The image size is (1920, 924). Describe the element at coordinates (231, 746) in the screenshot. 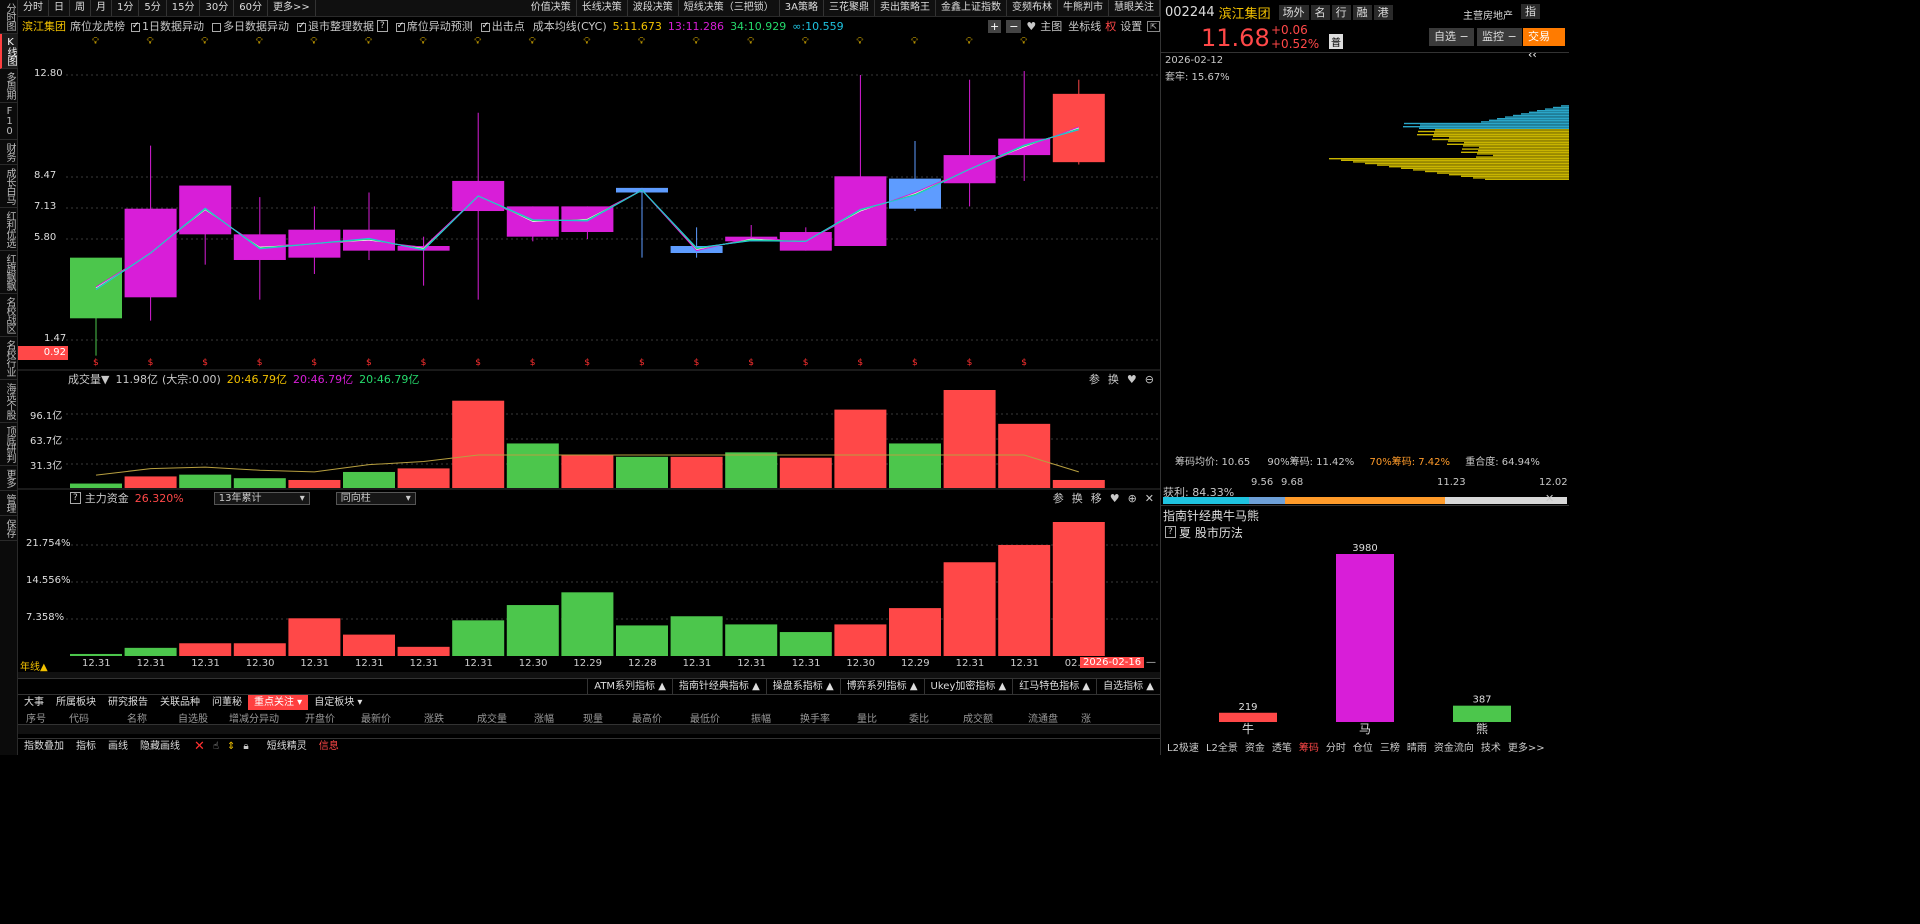

I see `updown-arrow-icon: ⇕` at that location.